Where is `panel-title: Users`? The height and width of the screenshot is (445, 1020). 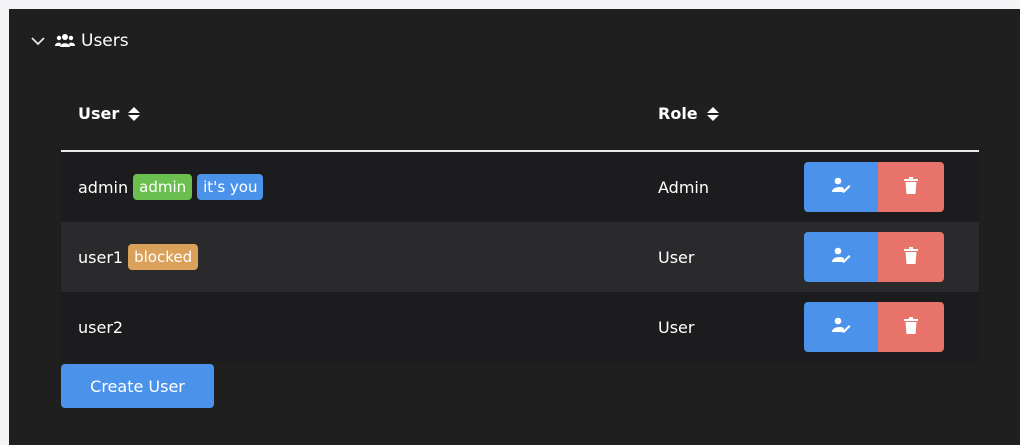
panel-title: Users is located at coordinates (105, 41).